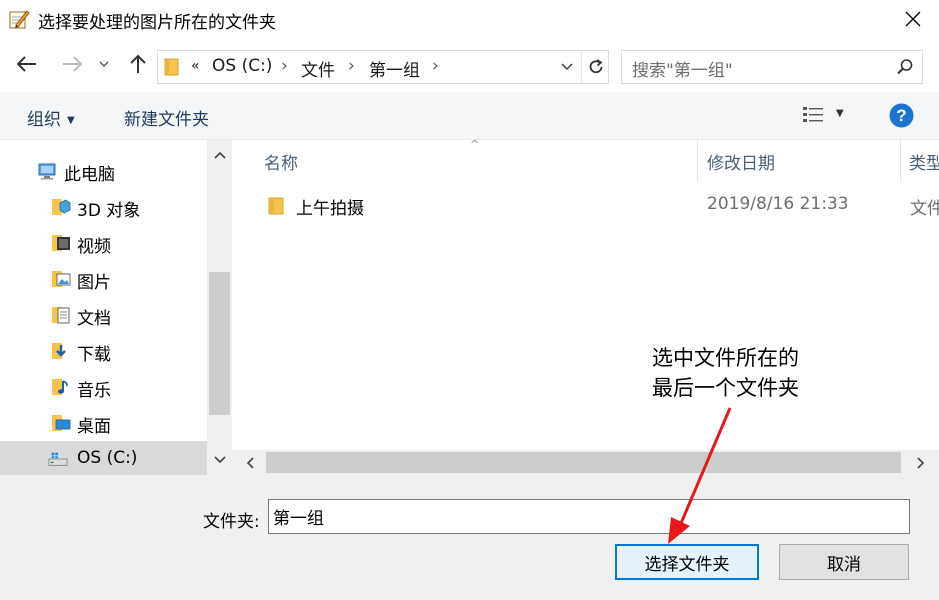  I want to click on address-segment-drive: OS (C:), so click(242, 66).